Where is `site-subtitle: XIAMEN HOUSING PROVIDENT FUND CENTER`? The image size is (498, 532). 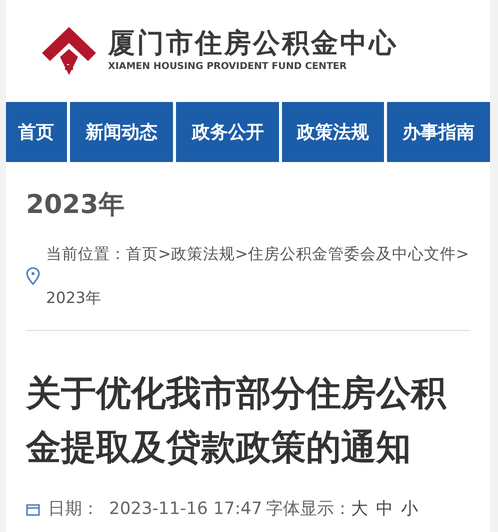 site-subtitle: XIAMEN HOUSING PROVIDENT FUND CENTER is located at coordinates (228, 67).